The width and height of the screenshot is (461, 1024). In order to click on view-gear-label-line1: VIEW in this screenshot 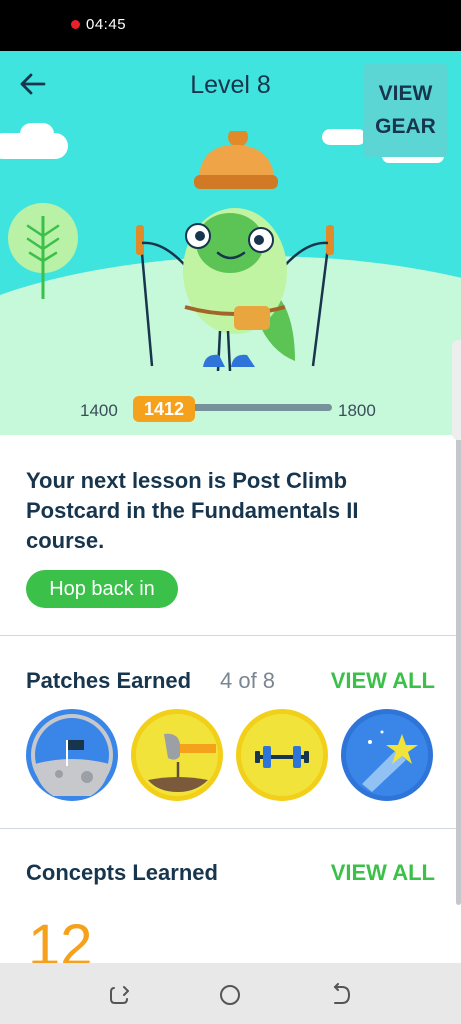, I will do `click(405, 93)`.